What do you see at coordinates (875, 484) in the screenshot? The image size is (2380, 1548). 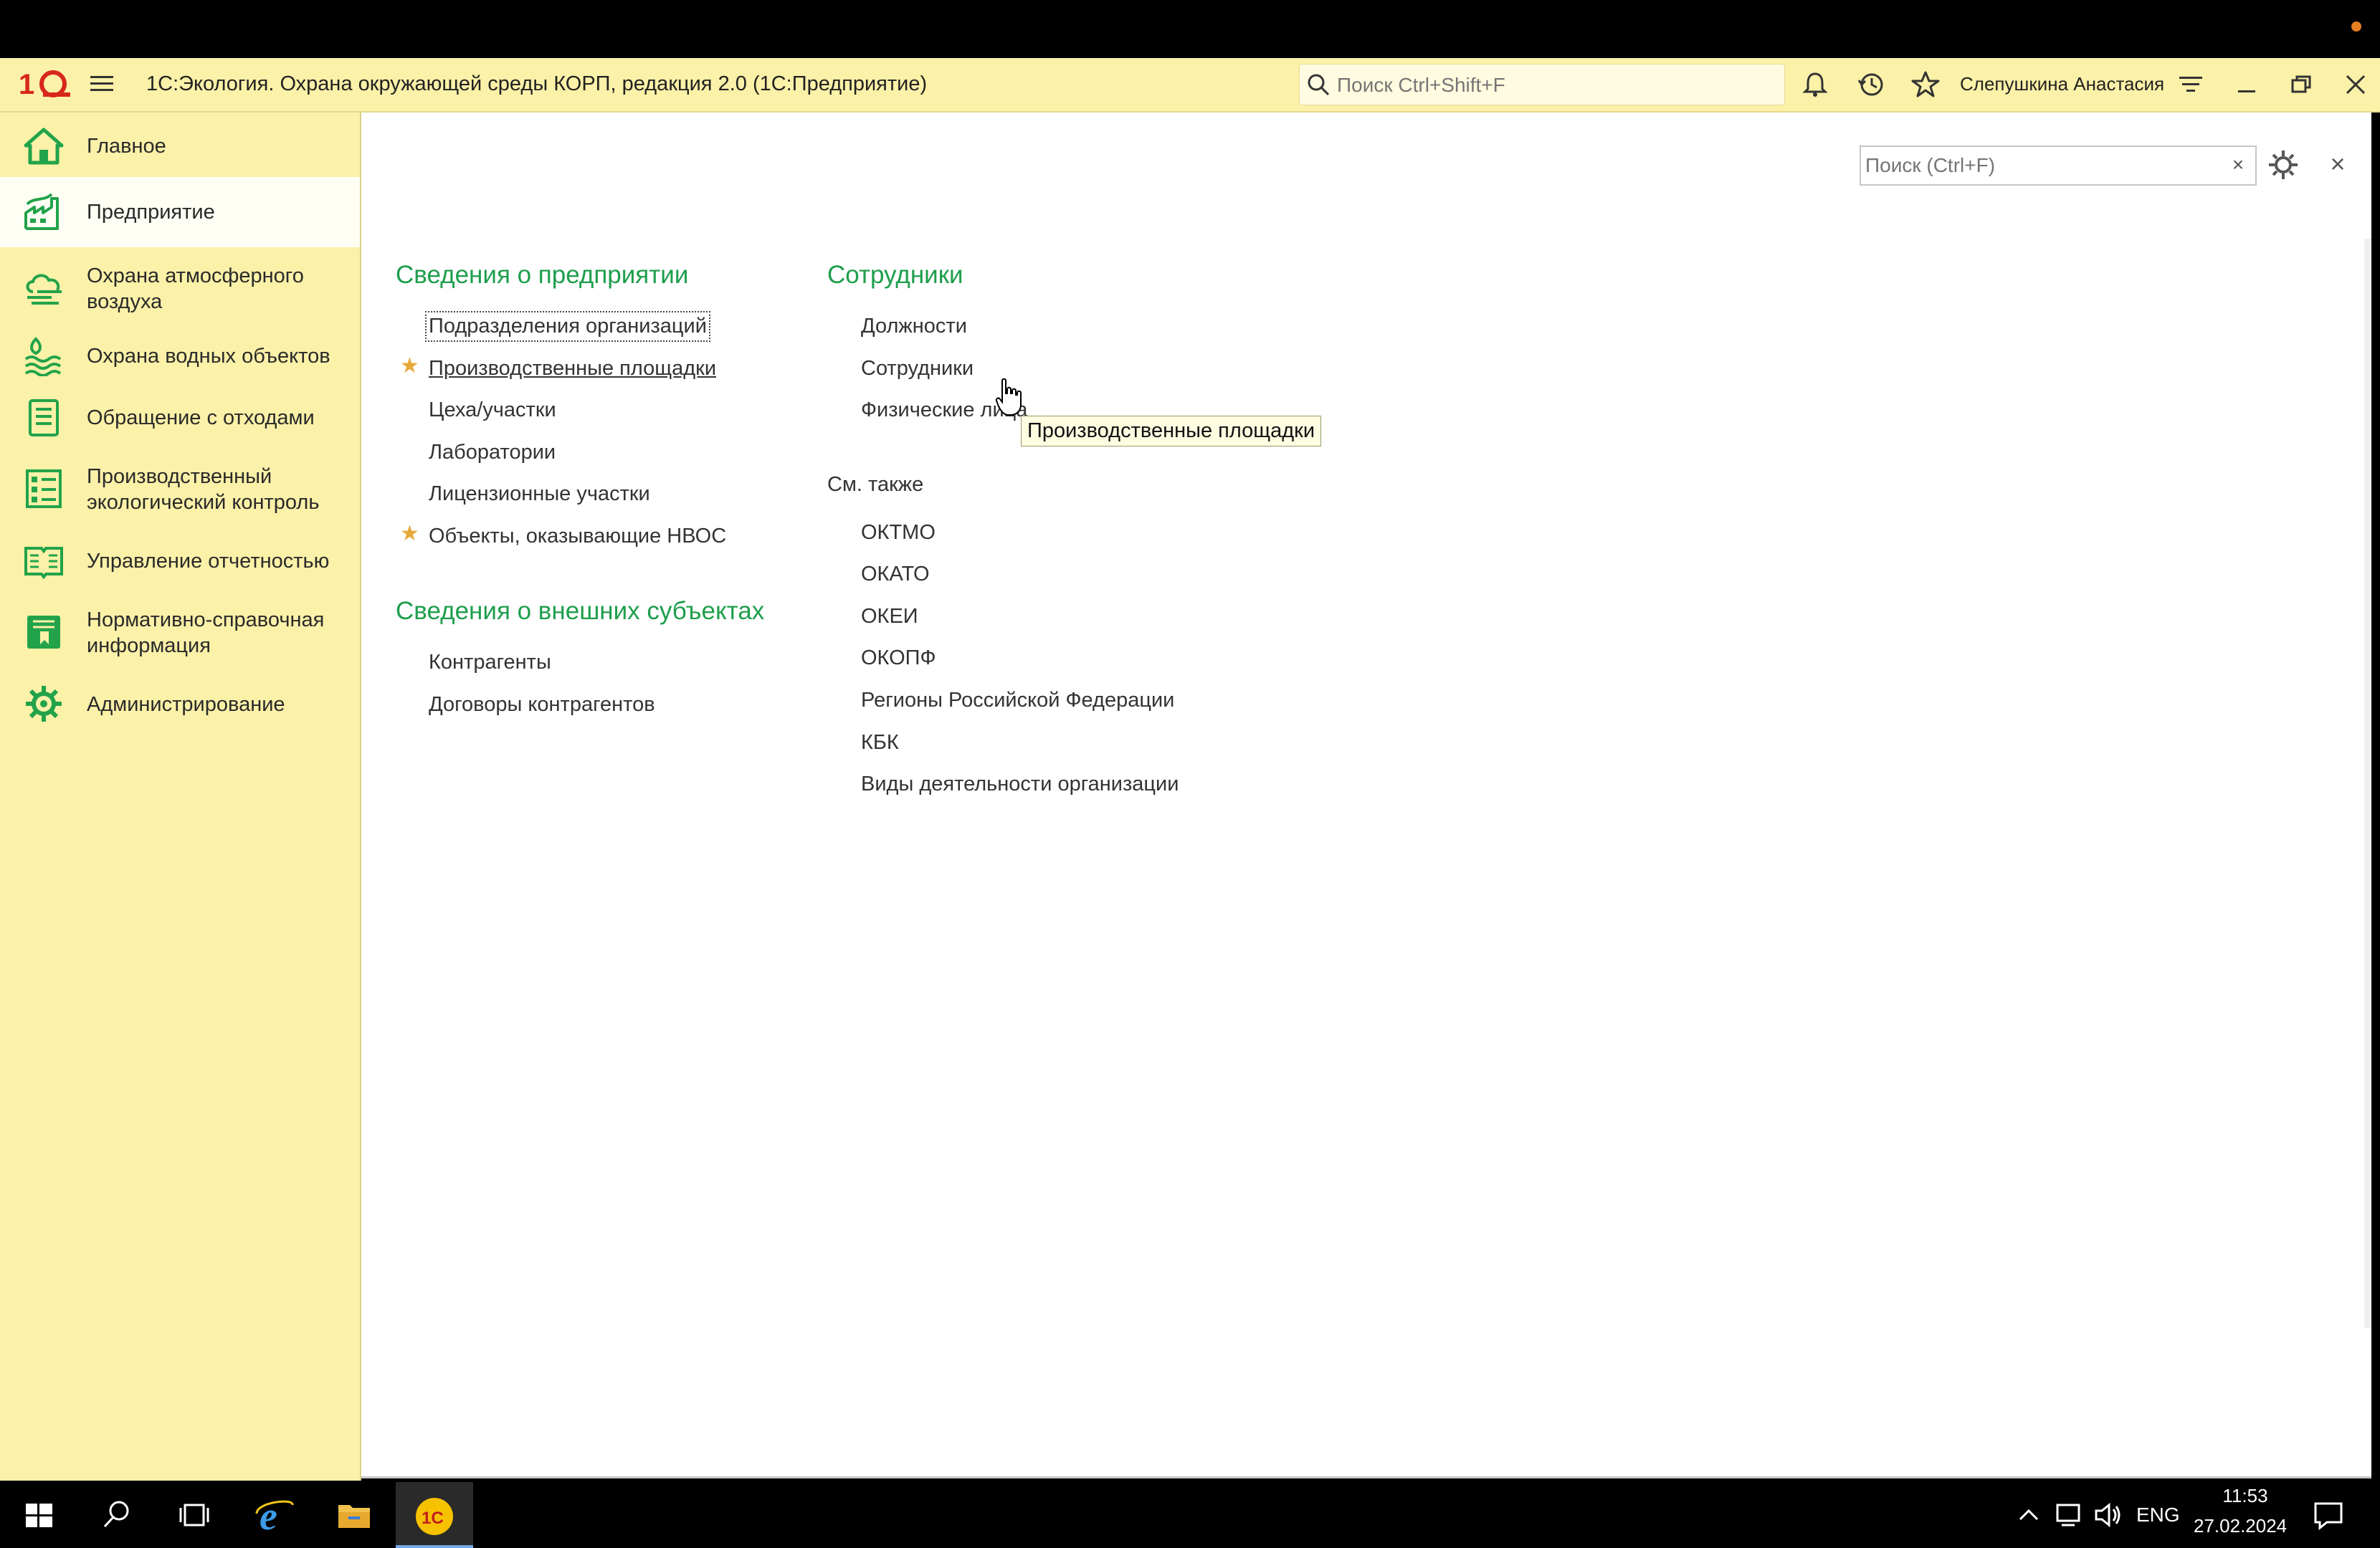 I see `section-see-also-title: См. также` at bounding box center [875, 484].